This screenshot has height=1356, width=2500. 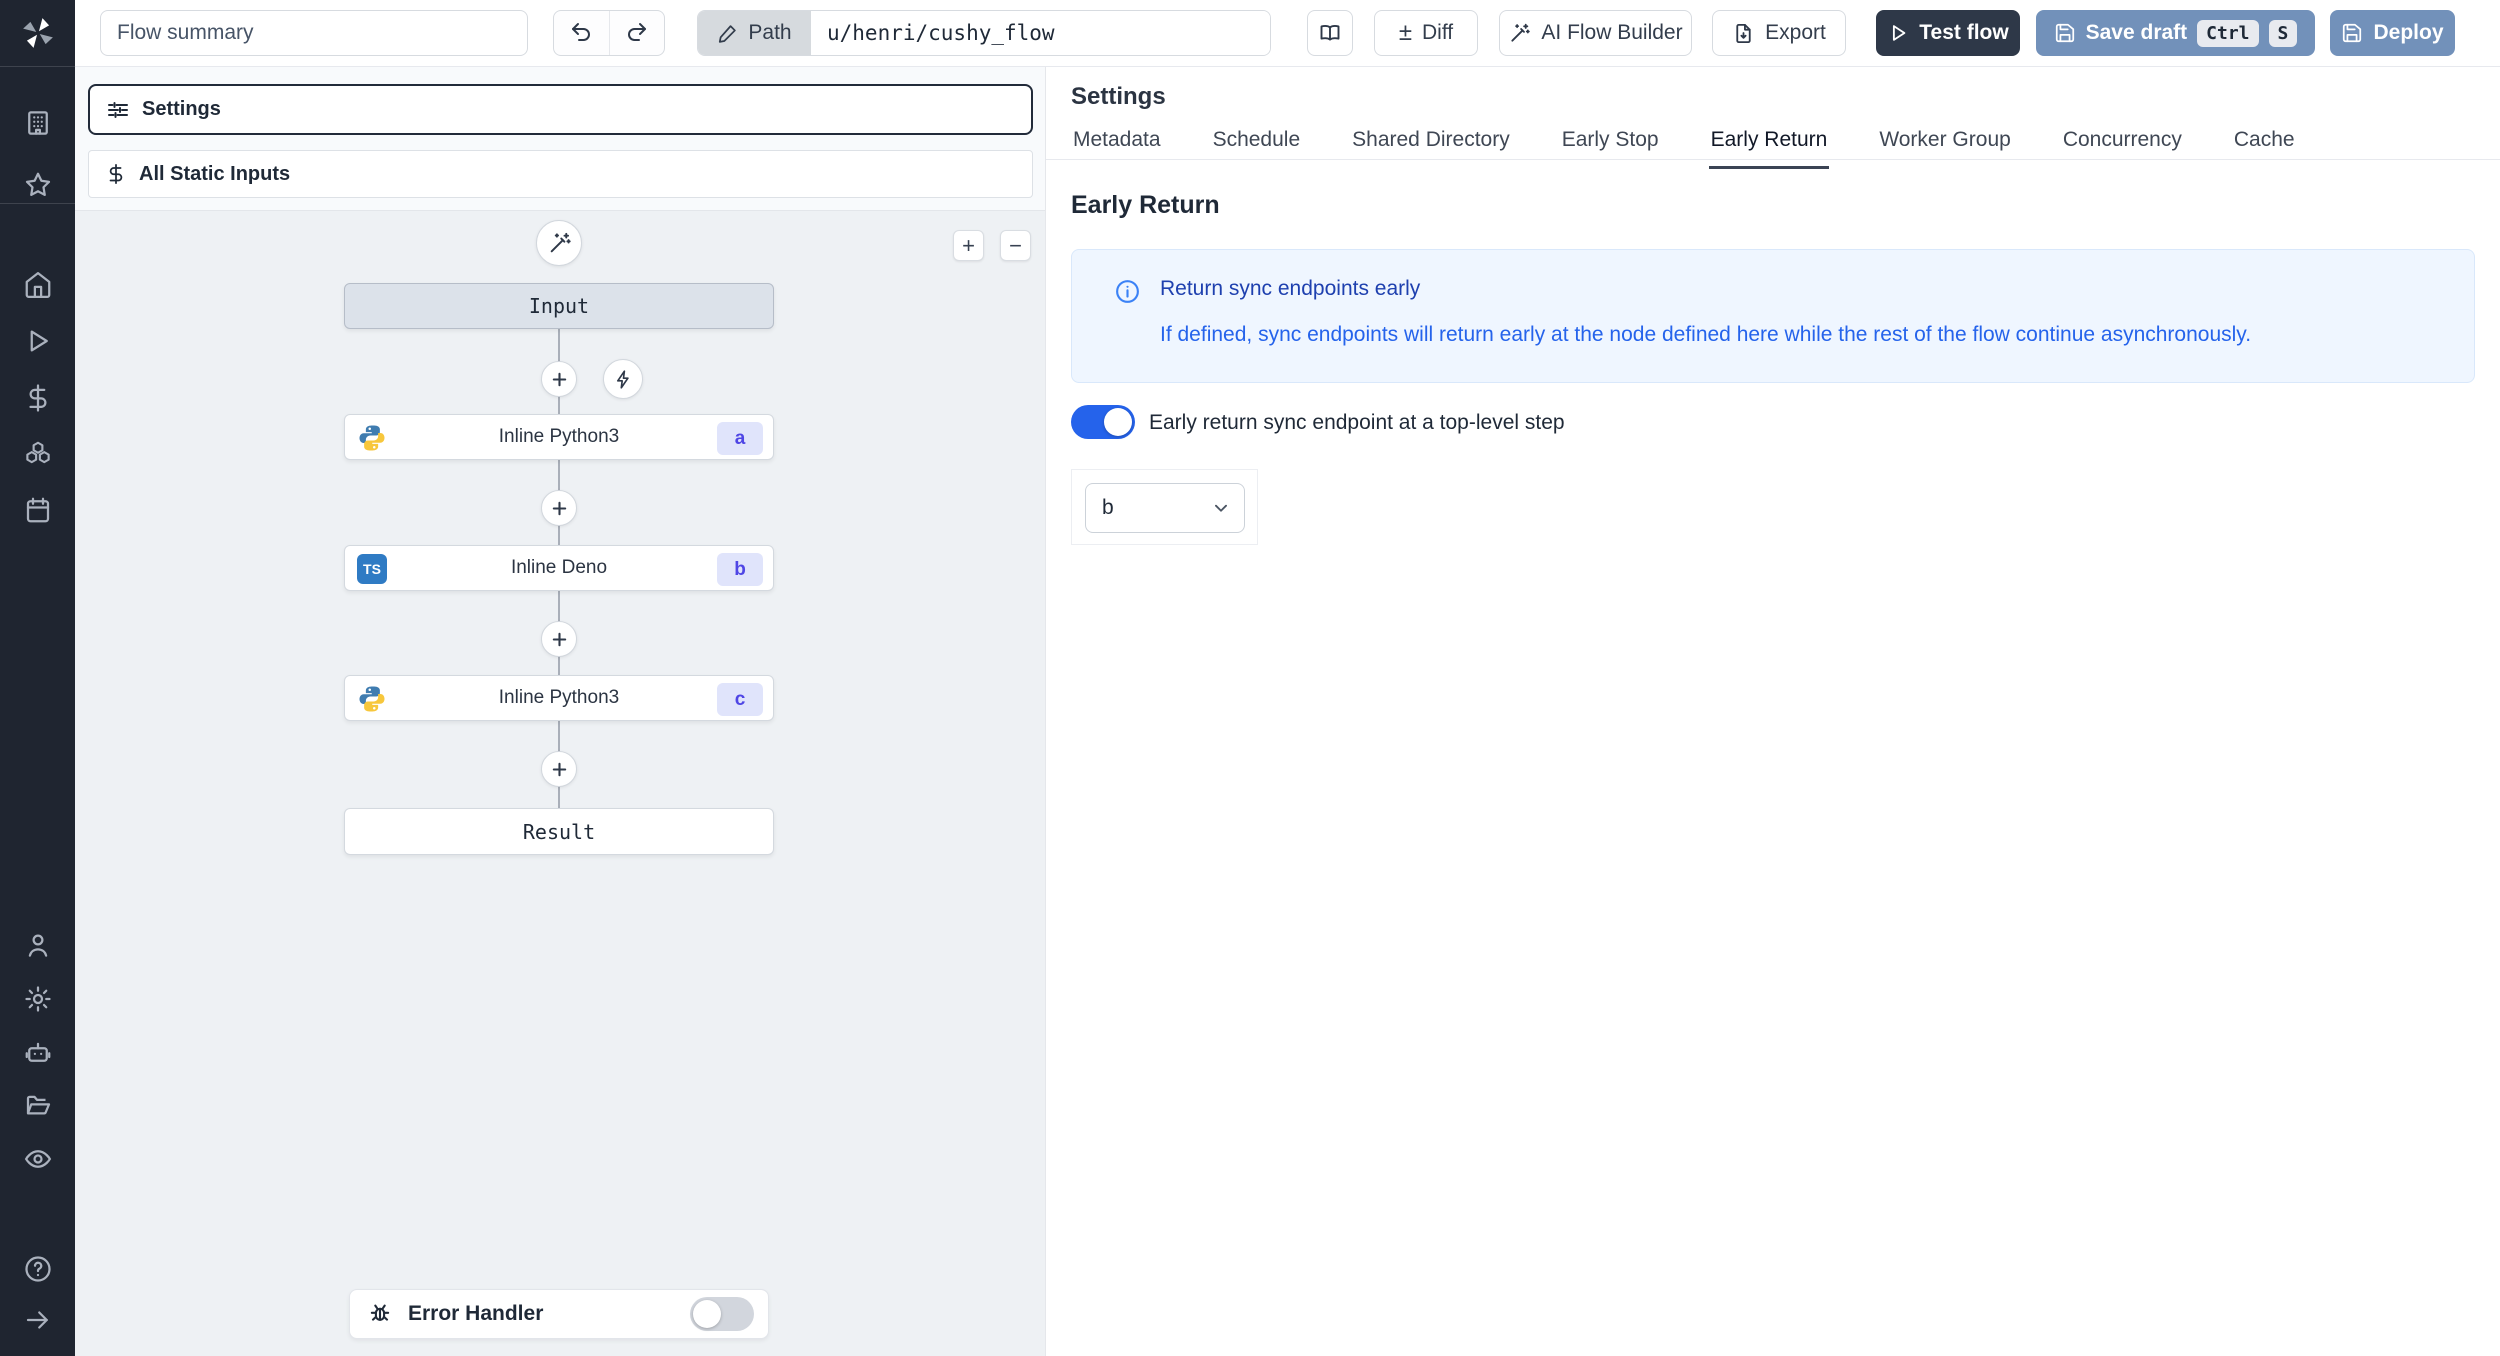 What do you see at coordinates (1103, 422) in the screenshot?
I see `early-return-toggle` at bounding box center [1103, 422].